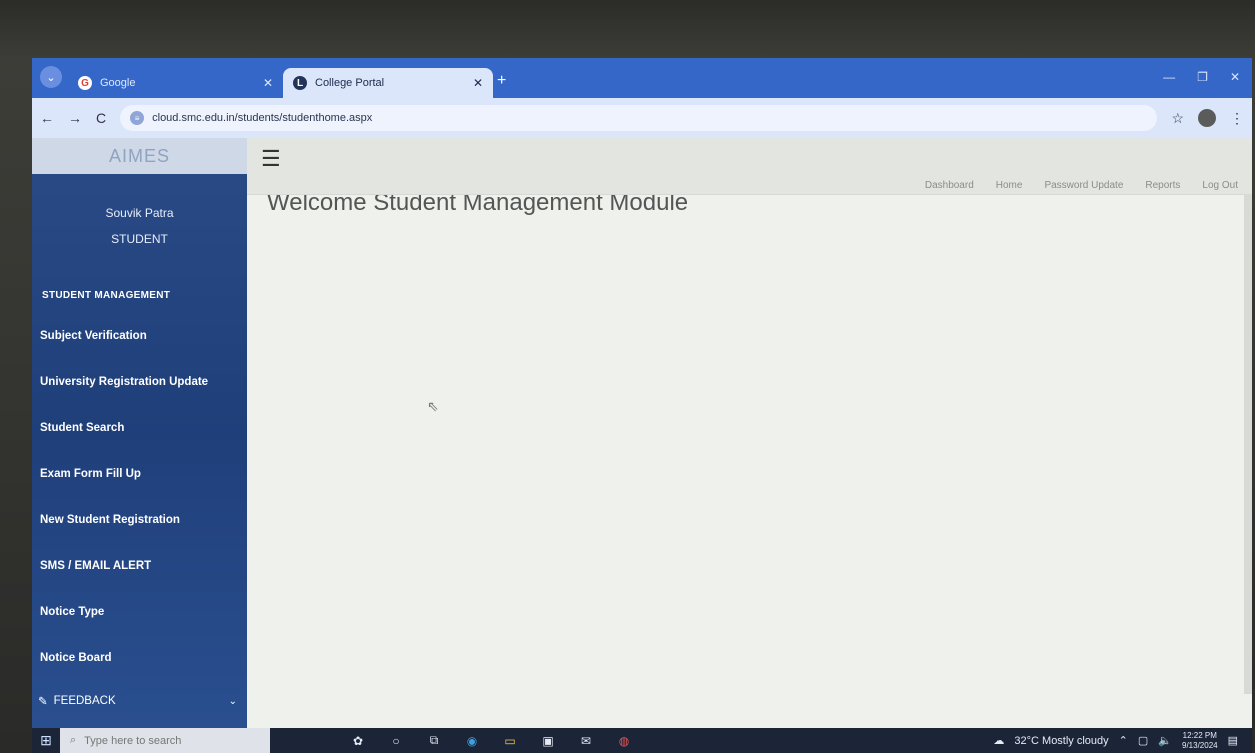 This screenshot has height=753, width=1255. I want to click on chevron-down-icon: ⌄, so click(232, 701).